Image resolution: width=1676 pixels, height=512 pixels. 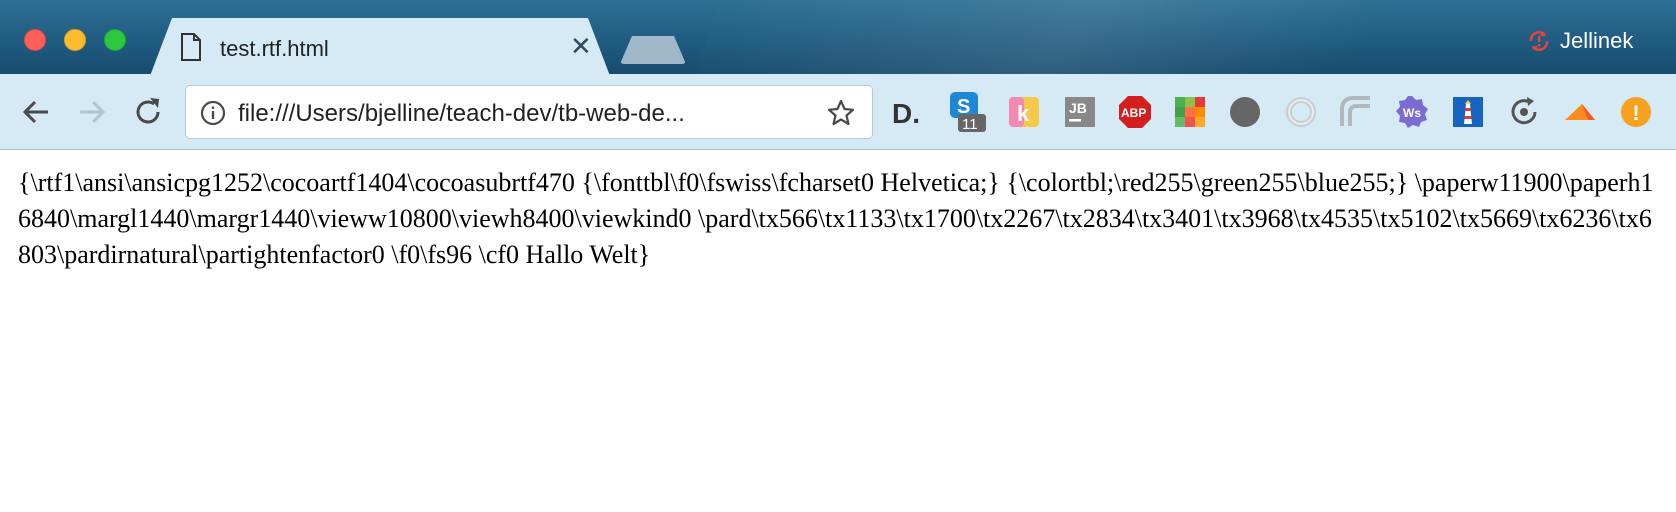 I want to click on svg-text: k, so click(x=1023, y=113).